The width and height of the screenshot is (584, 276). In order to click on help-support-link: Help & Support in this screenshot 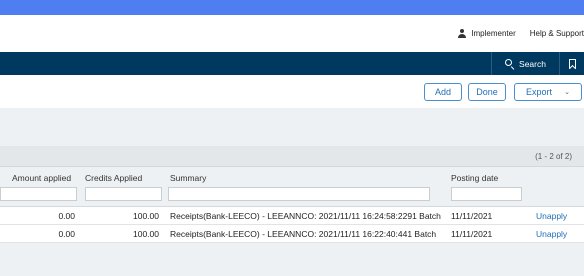, I will do `click(557, 33)`.